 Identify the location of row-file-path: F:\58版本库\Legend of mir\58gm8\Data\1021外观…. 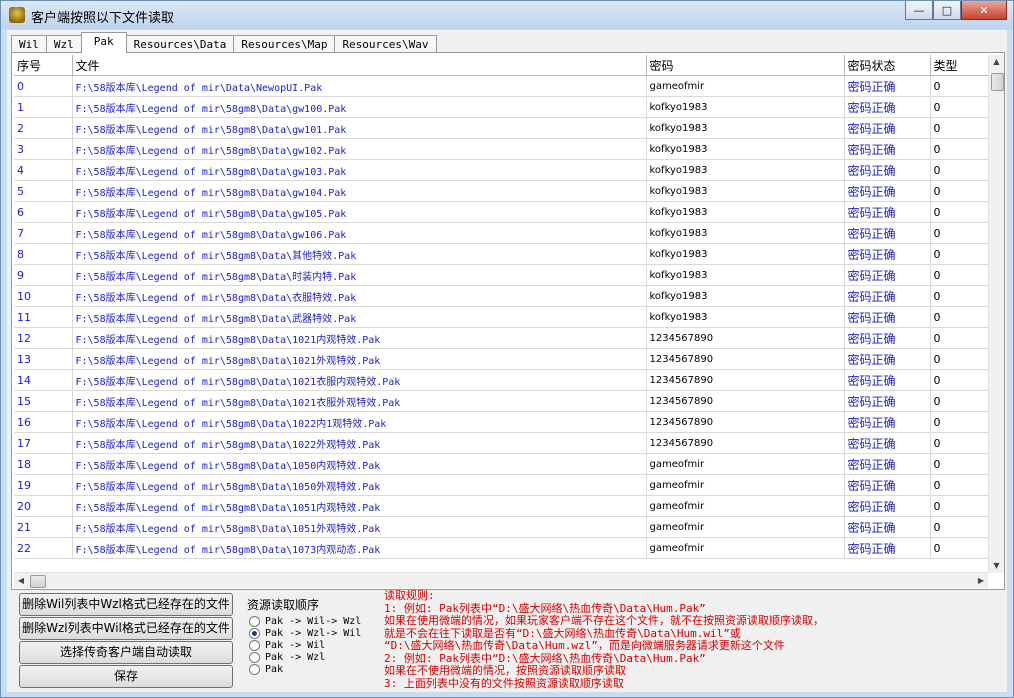
(359, 359).